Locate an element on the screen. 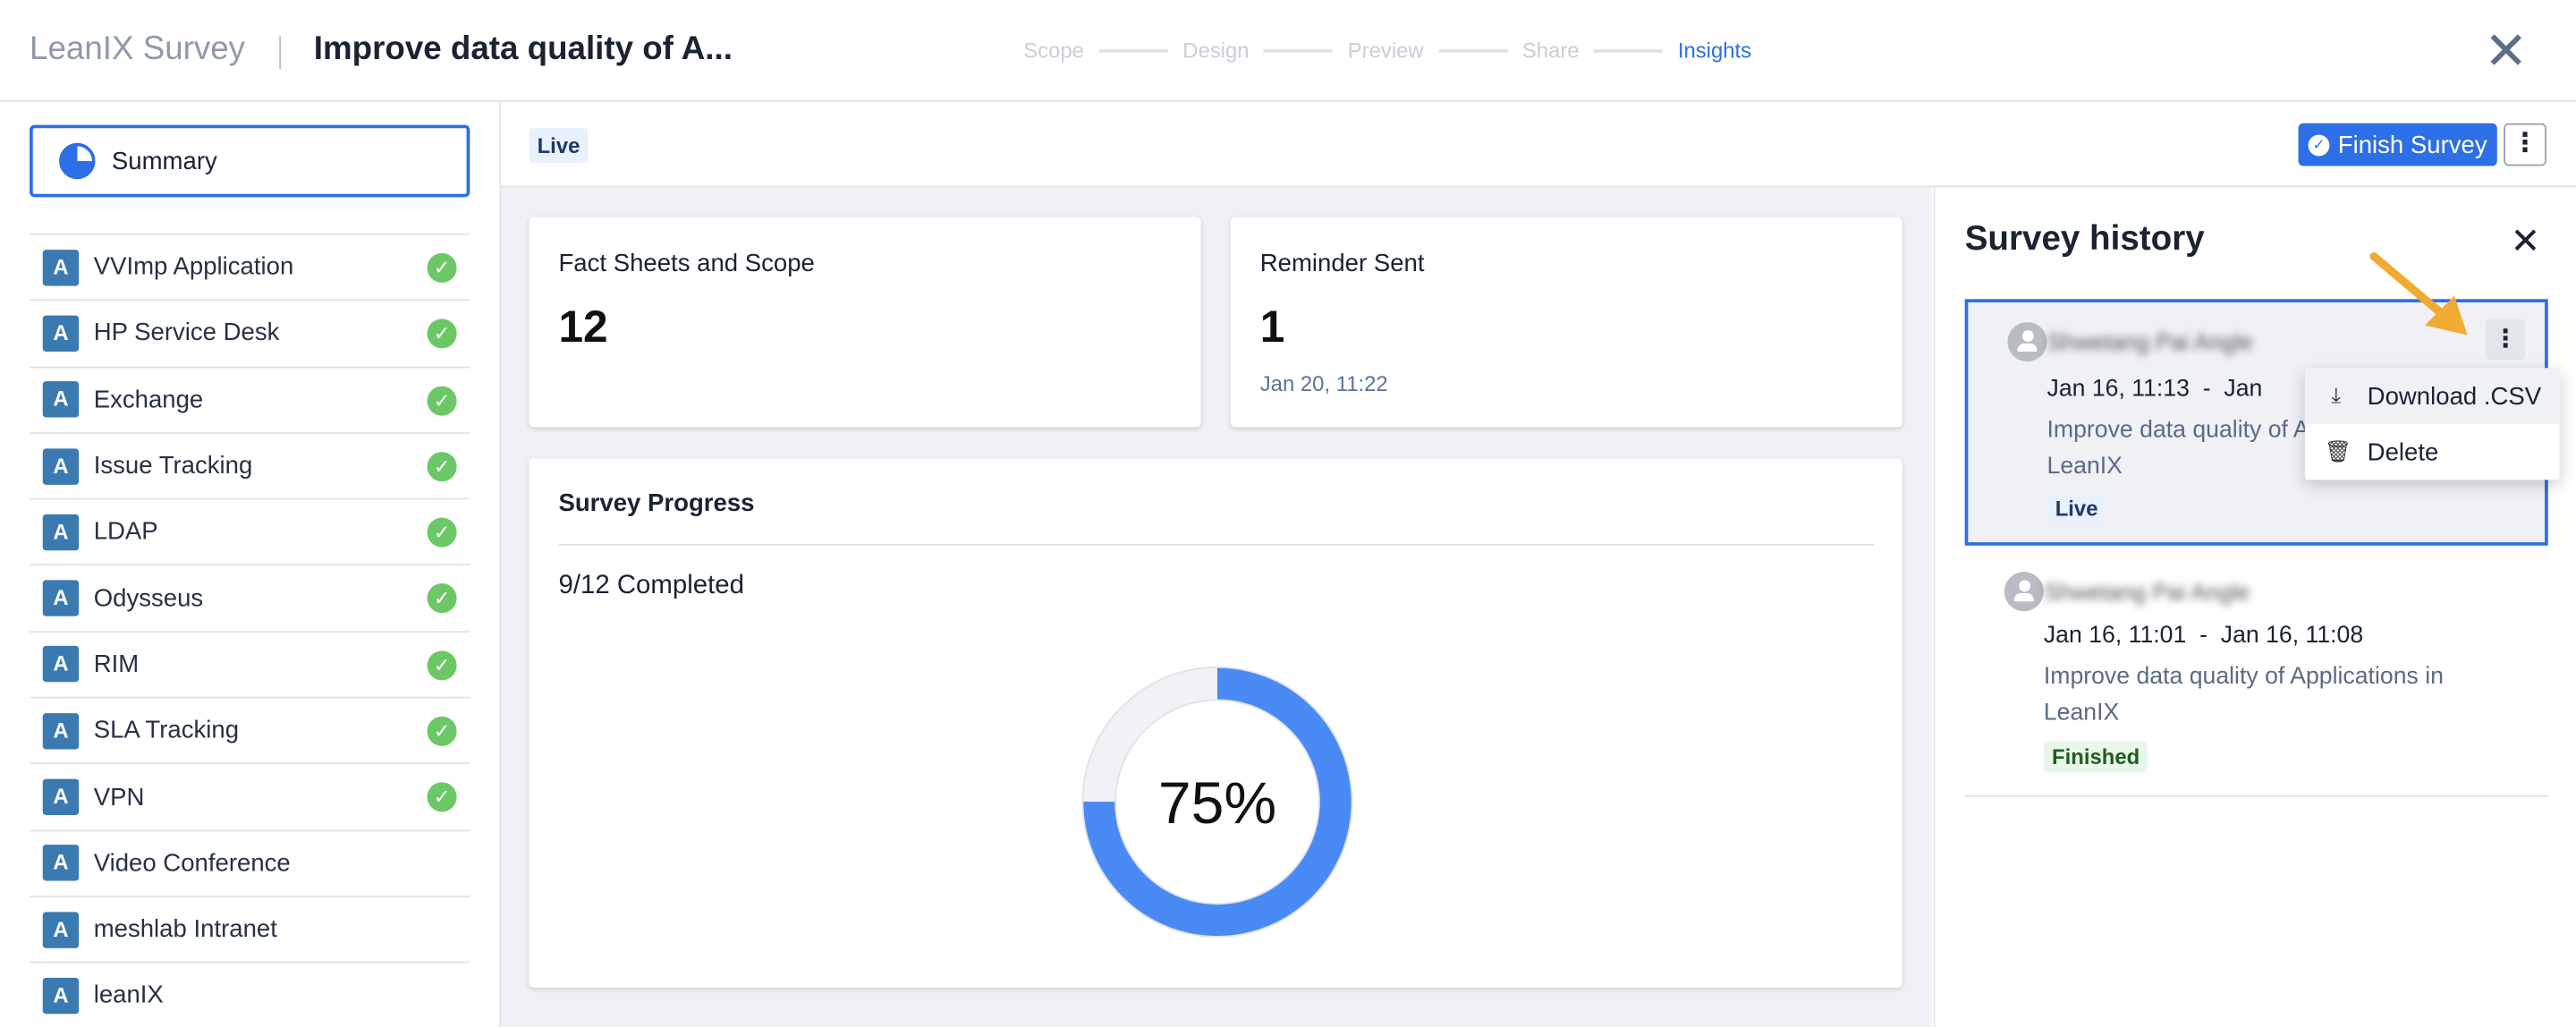 This screenshot has width=2576, height=1028. sidebar-item-label: LDAP is located at coordinates (125, 532).